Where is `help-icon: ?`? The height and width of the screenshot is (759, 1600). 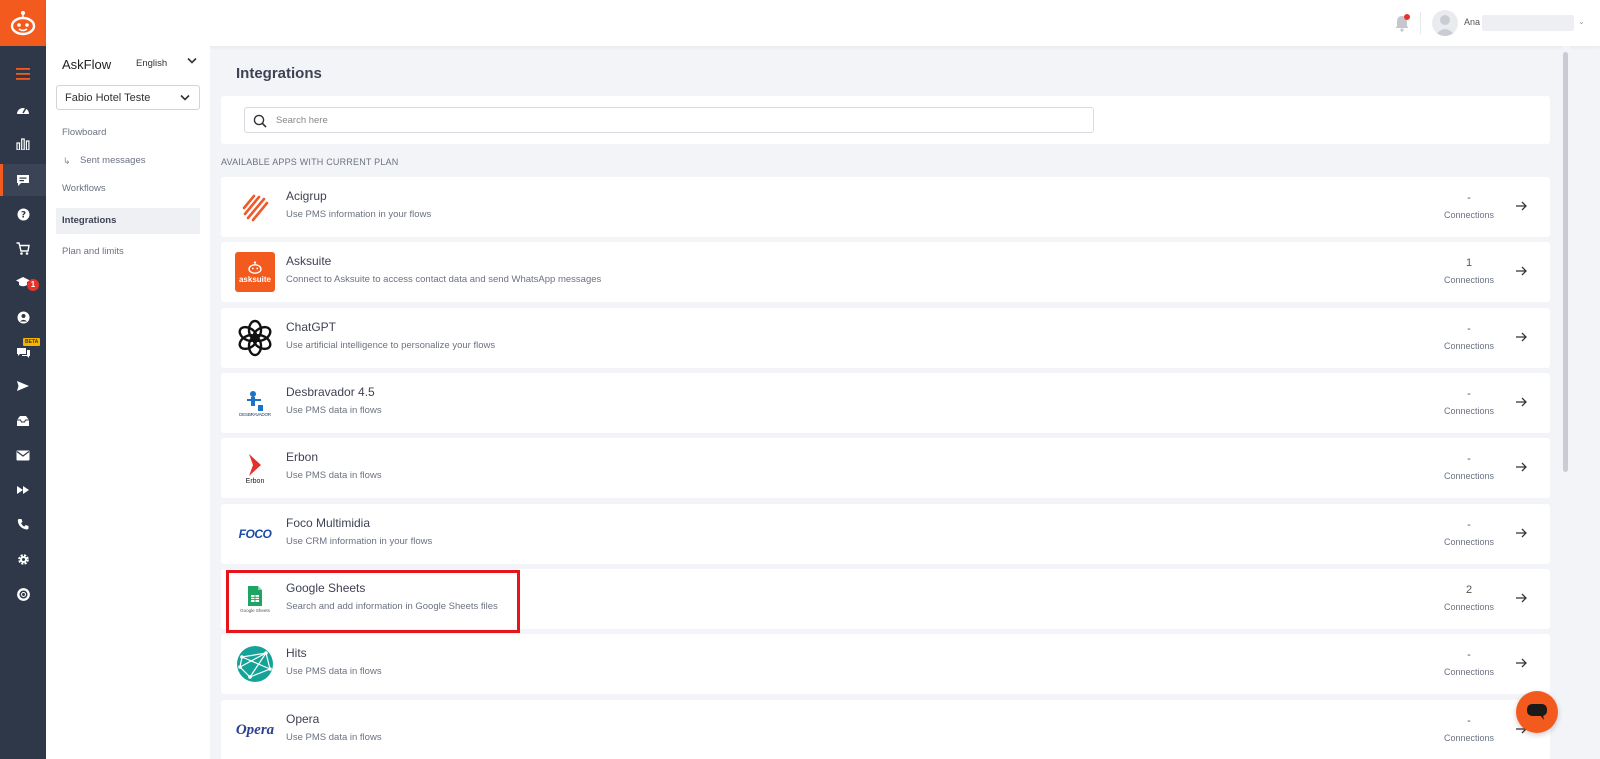
help-icon: ? is located at coordinates (23, 214).